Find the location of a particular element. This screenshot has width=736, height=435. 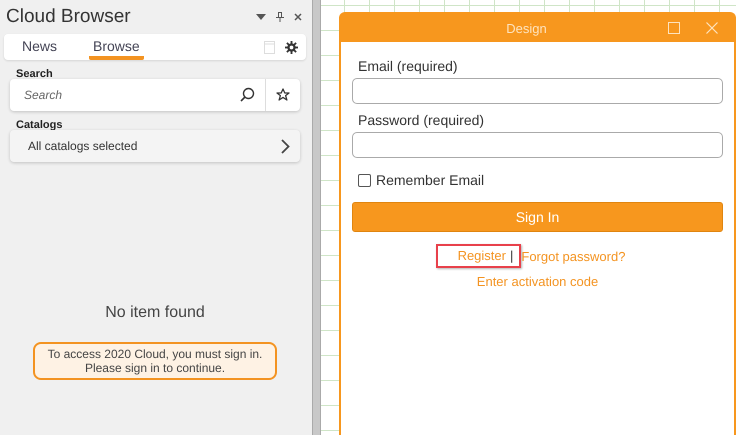

tab: Browse is located at coordinates (116, 47).